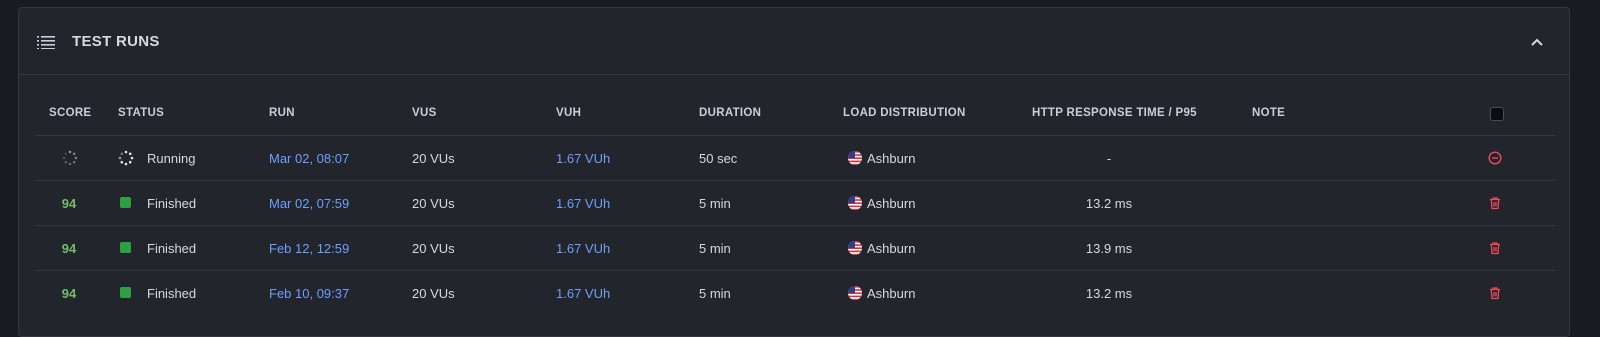 The height and width of the screenshot is (337, 1600). I want to click on column-load-distribution: LOAD DISTRIBUTION, so click(904, 113).